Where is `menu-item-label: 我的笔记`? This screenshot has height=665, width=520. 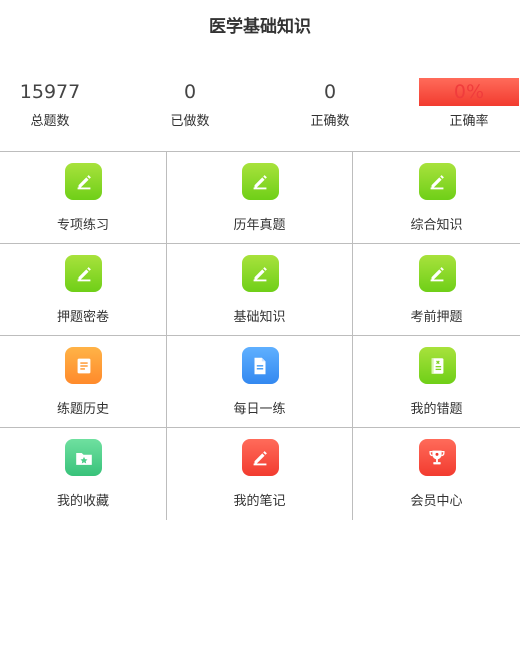 menu-item-label: 我的笔记 is located at coordinates (259, 501).